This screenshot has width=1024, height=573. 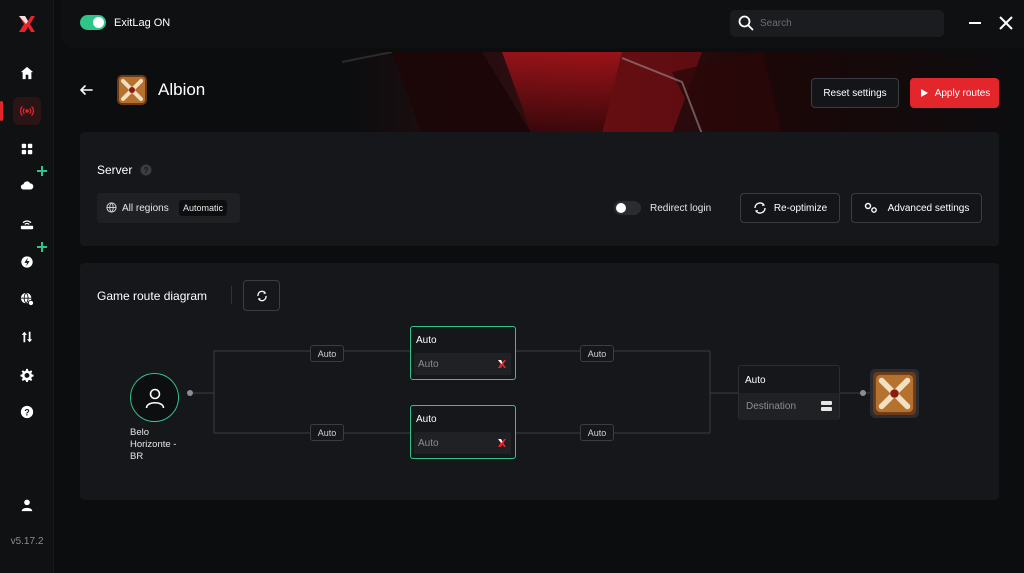 What do you see at coordinates (924, 93) in the screenshot?
I see `play-icon` at bounding box center [924, 93].